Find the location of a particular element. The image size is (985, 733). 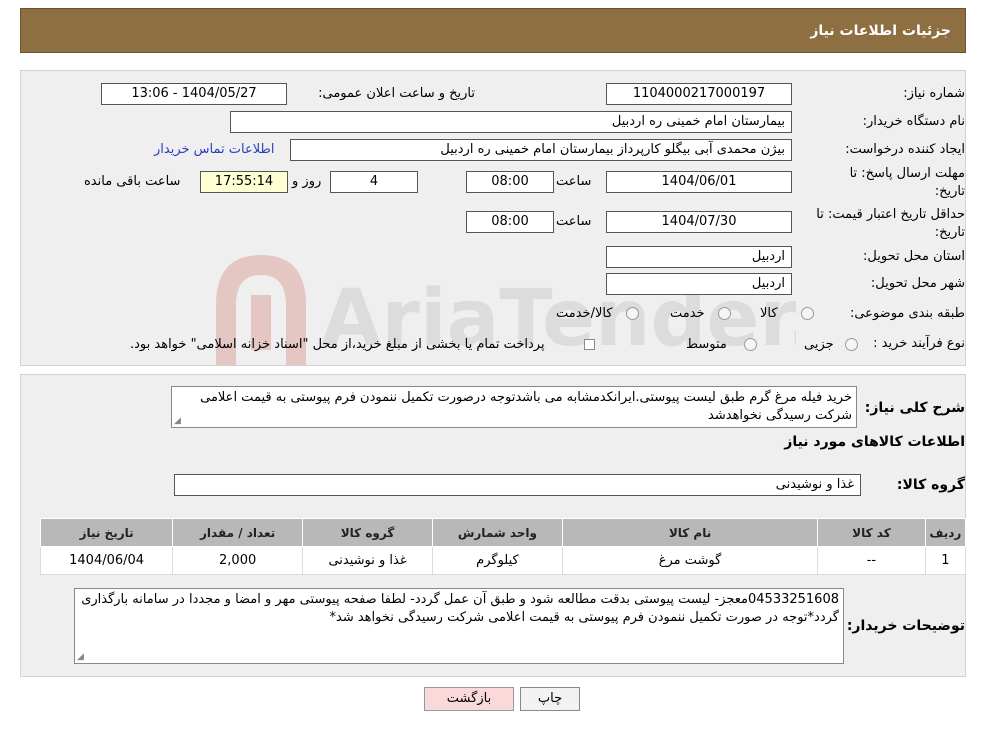

need-number-label: شماره نیاز: is located at coordinates (934, 93).